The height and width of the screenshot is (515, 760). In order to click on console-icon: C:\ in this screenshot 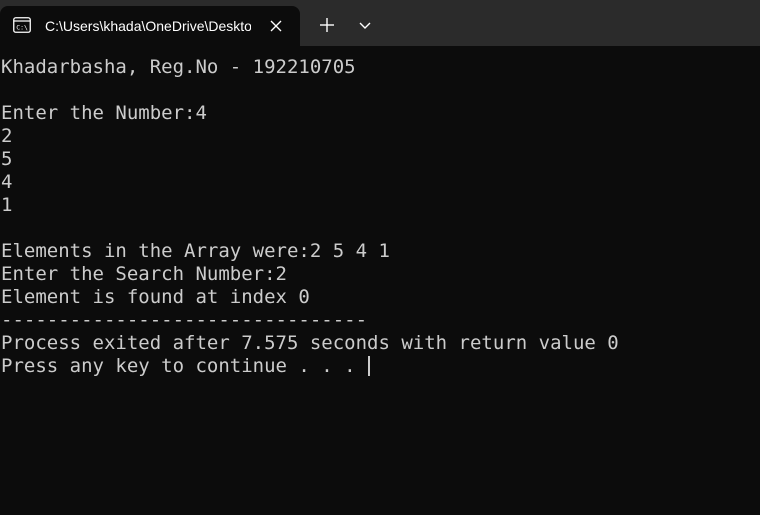, I will do `click(22, 25)`.